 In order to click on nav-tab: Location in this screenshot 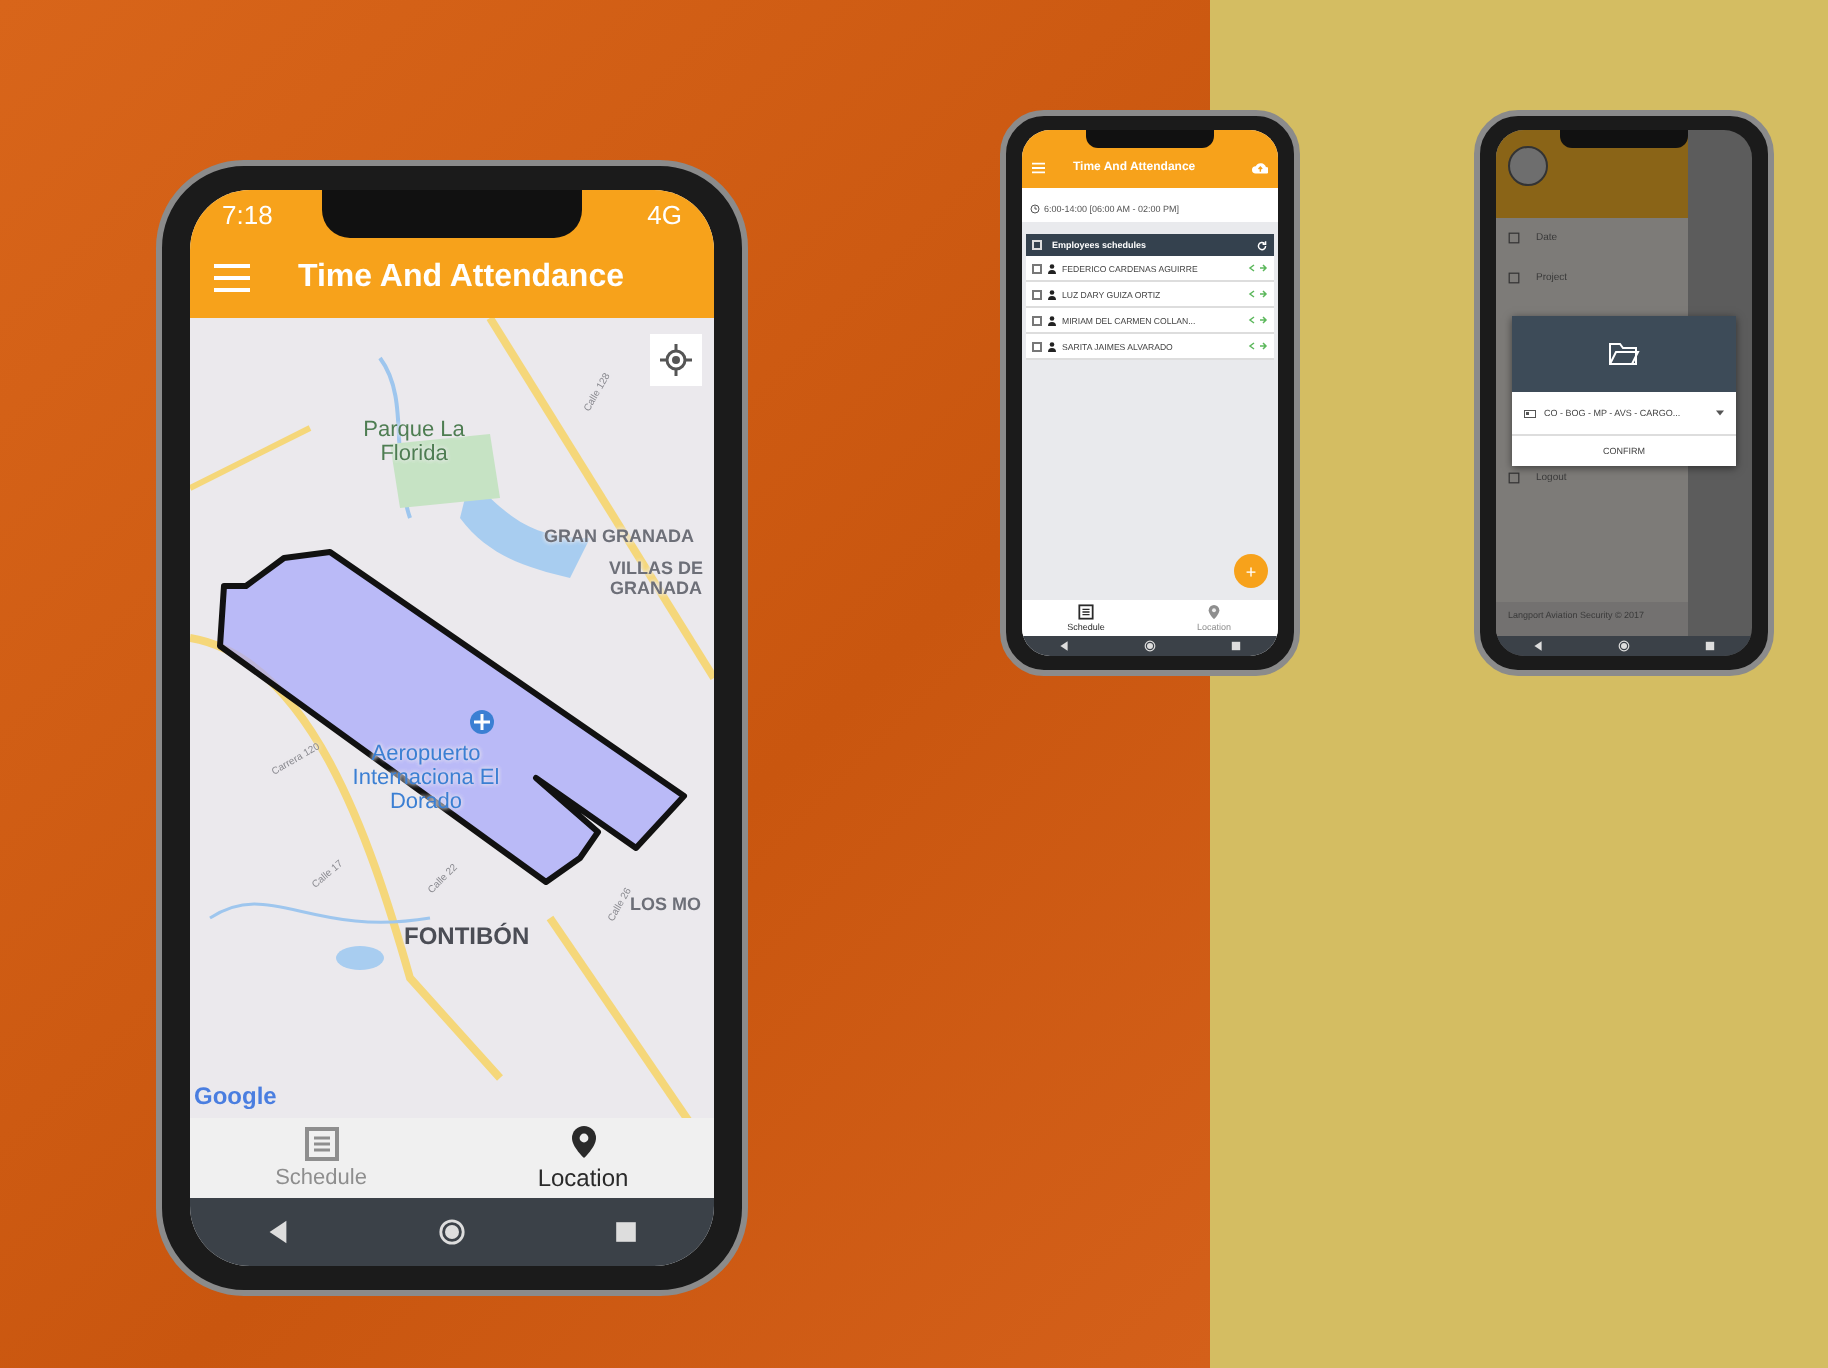, I will do `click(583, 1158)`.